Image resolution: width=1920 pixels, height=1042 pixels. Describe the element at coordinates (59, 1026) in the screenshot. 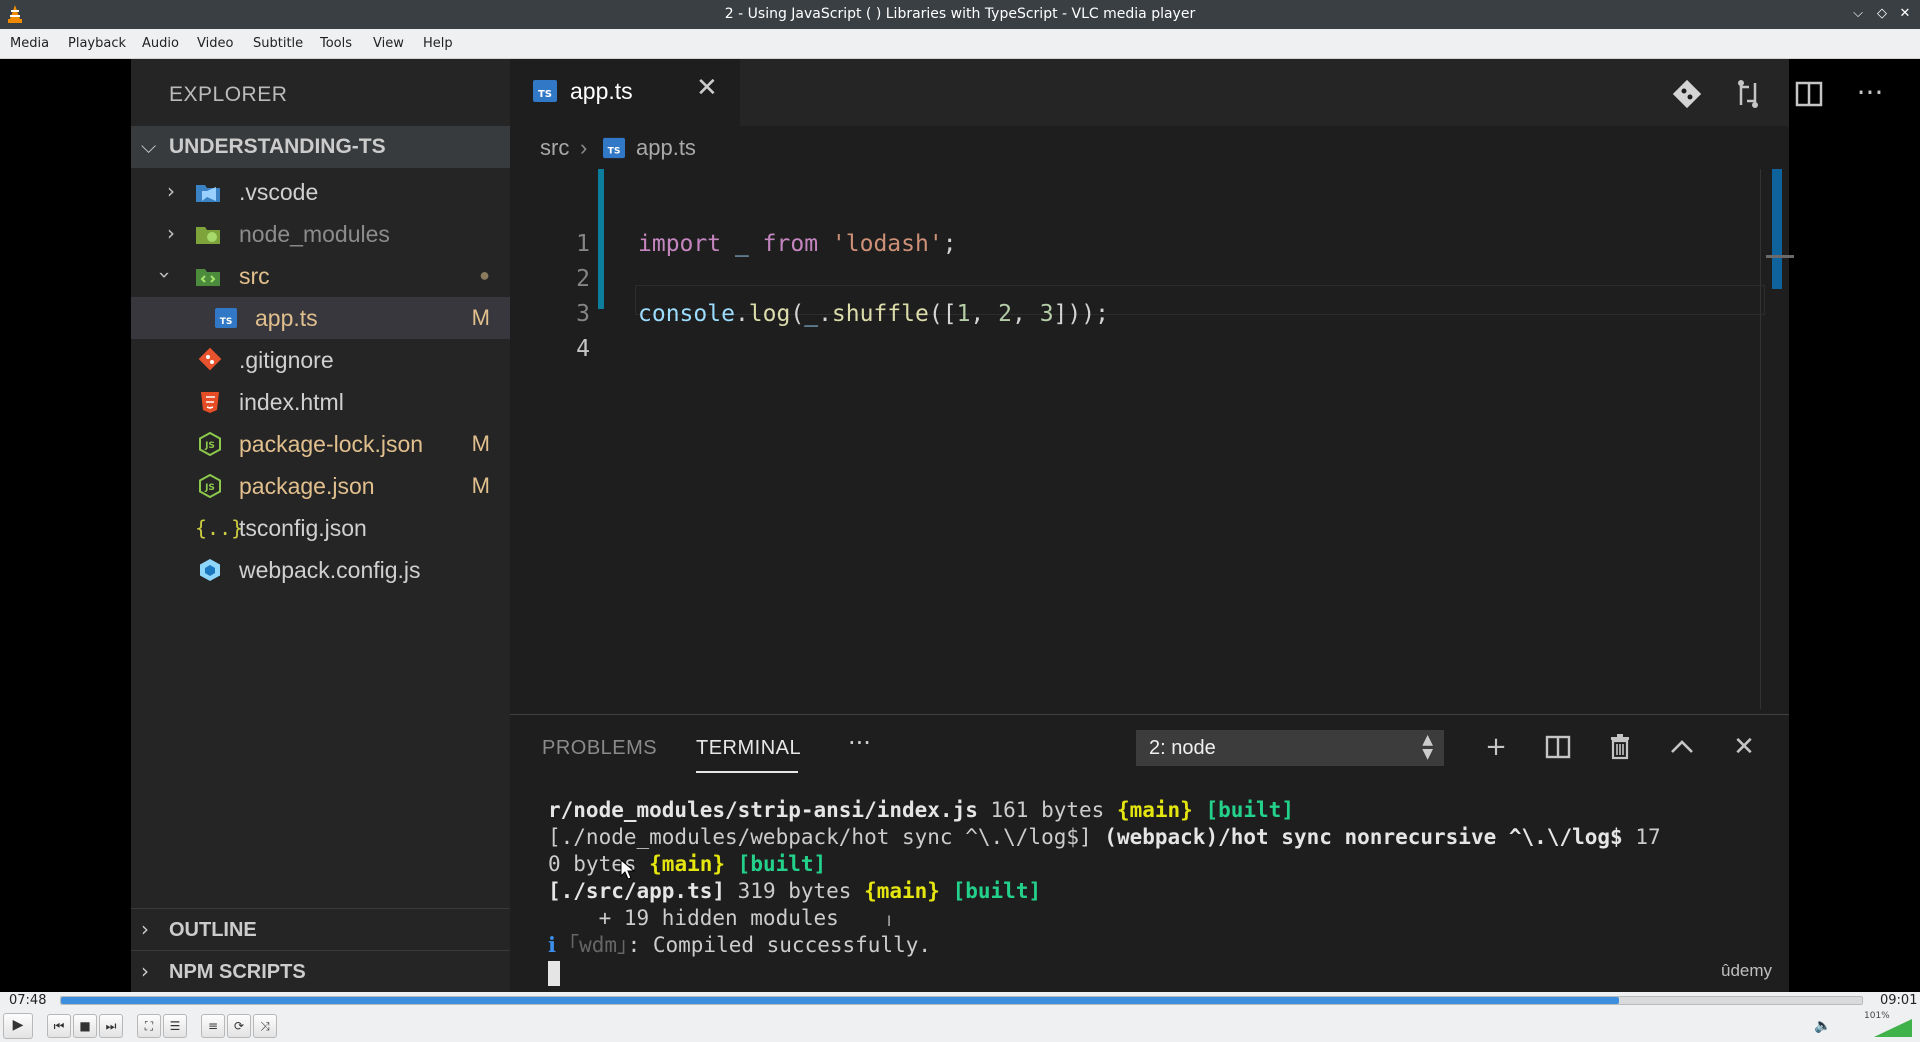

I see `previous-button: ⏮` at that location.